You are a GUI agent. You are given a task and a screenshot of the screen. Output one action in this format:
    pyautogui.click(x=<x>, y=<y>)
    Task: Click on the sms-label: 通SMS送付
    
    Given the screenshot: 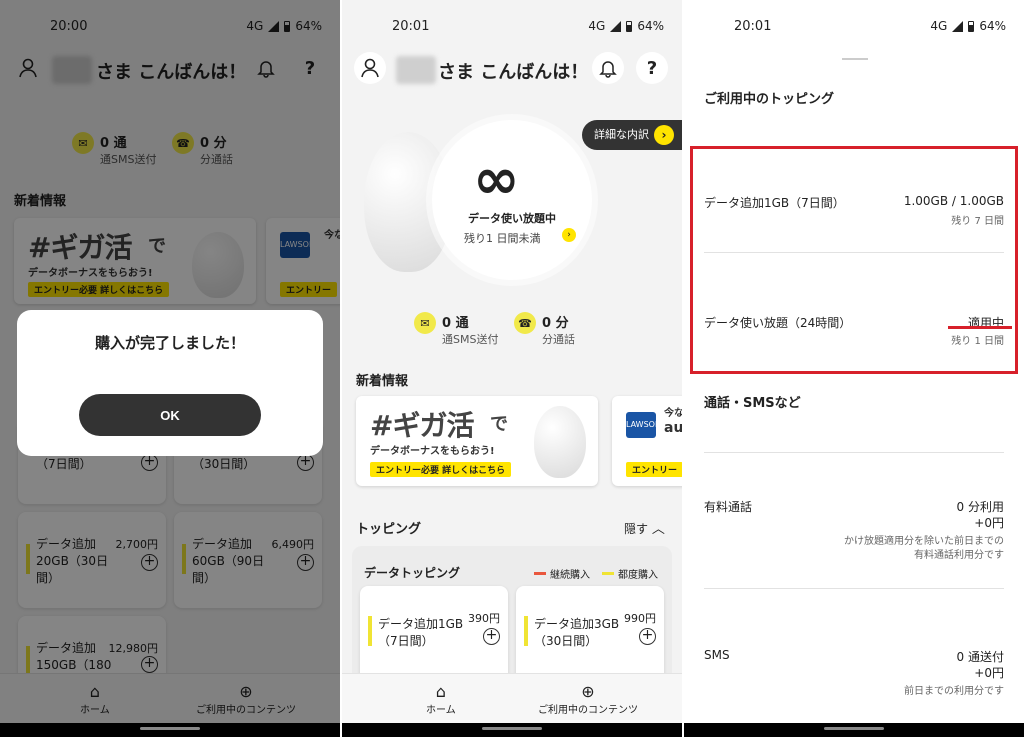 What is the action you would take?
    pyautogui.click(x=470, y=339)
    